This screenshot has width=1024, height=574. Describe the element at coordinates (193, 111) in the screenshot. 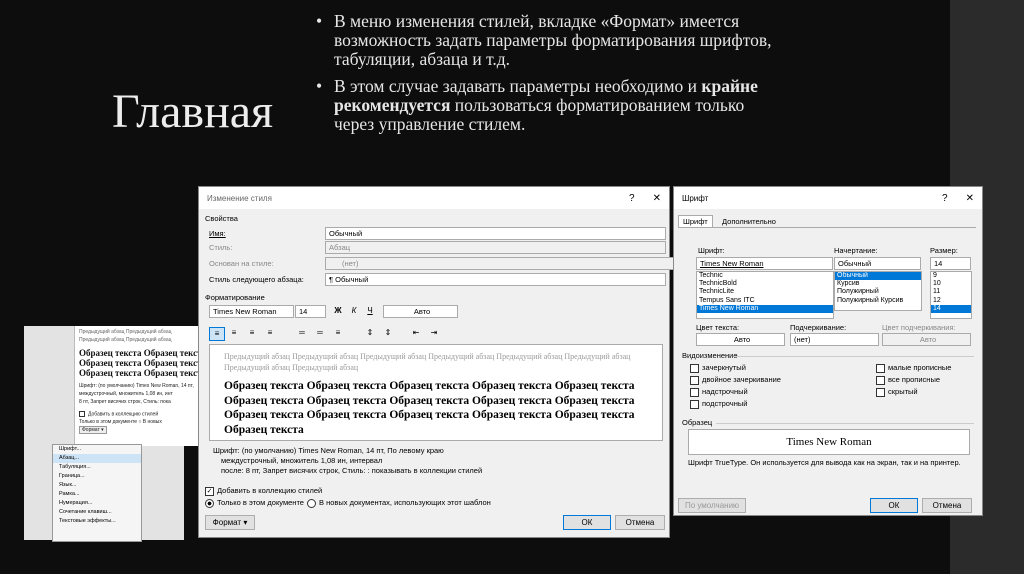

I see `slide-title: Главная` at that location.